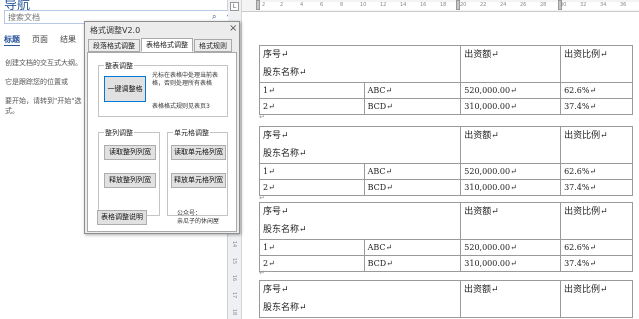 Image resolution: width=639 pixels, height=319 pixels. I want to click on ruler-tick: 12, so click(383, 5).